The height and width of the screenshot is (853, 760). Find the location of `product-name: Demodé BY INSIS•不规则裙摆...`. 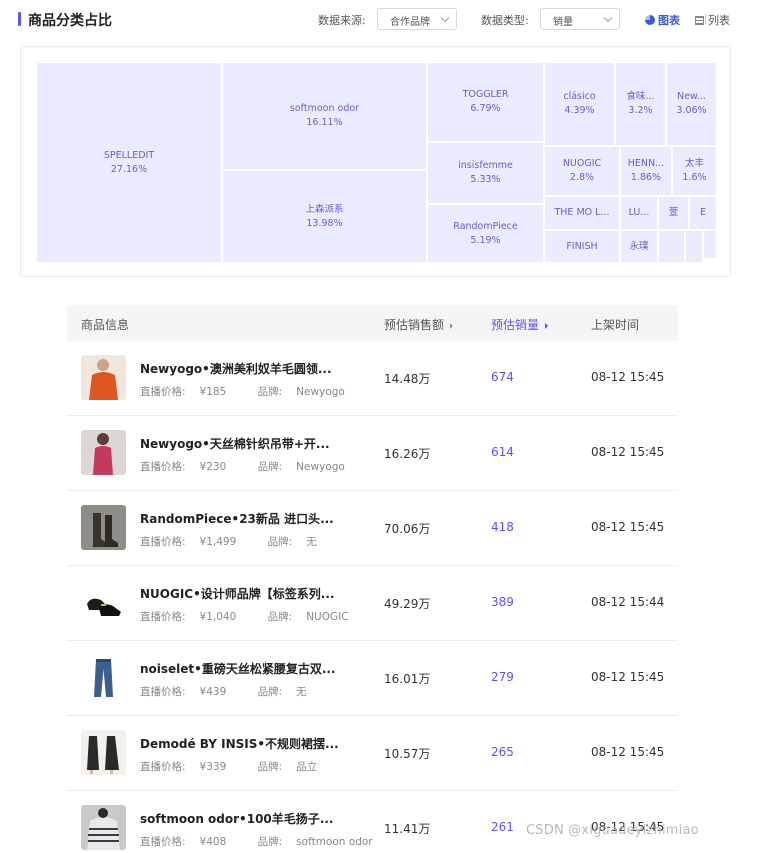

product-name: Demodé BY INSIS•不规则裙摆... is located at coordinates (239, 743).